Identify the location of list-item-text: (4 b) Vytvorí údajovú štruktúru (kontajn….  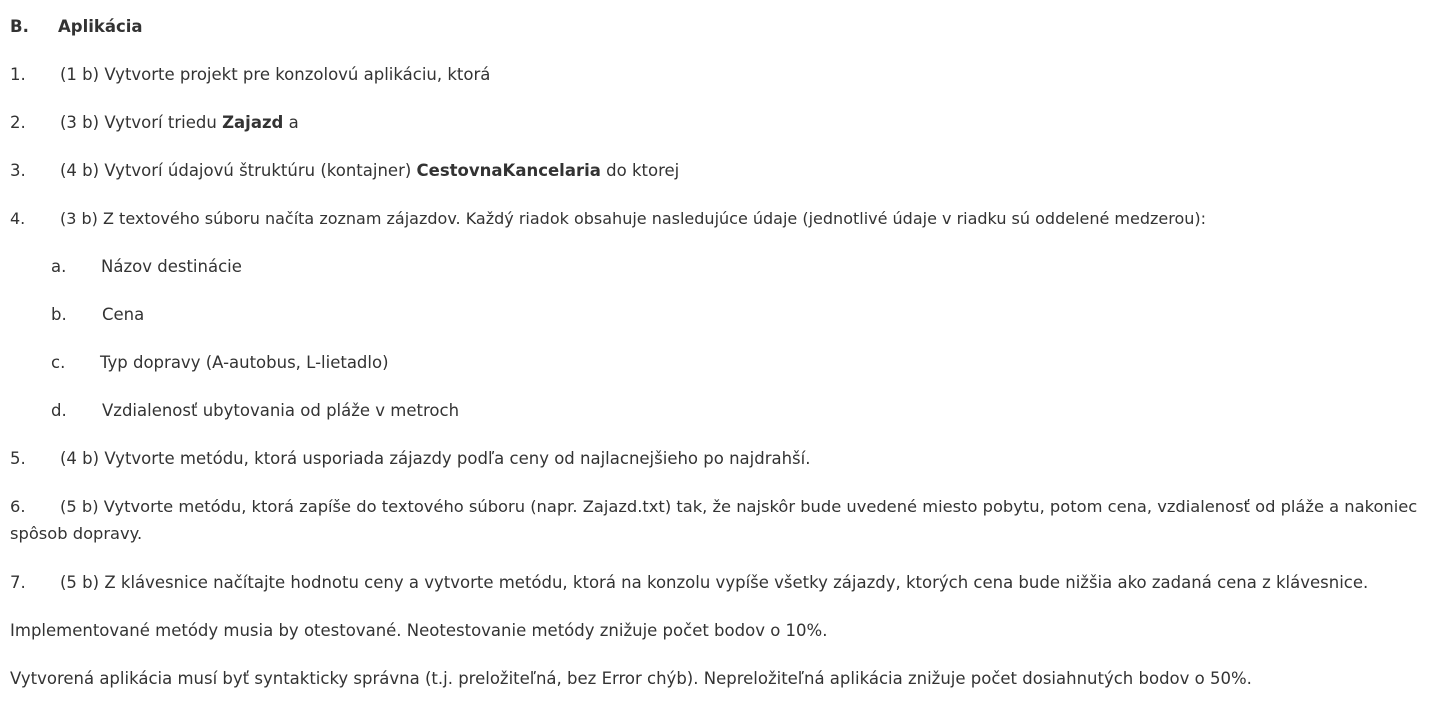
(238, 170).